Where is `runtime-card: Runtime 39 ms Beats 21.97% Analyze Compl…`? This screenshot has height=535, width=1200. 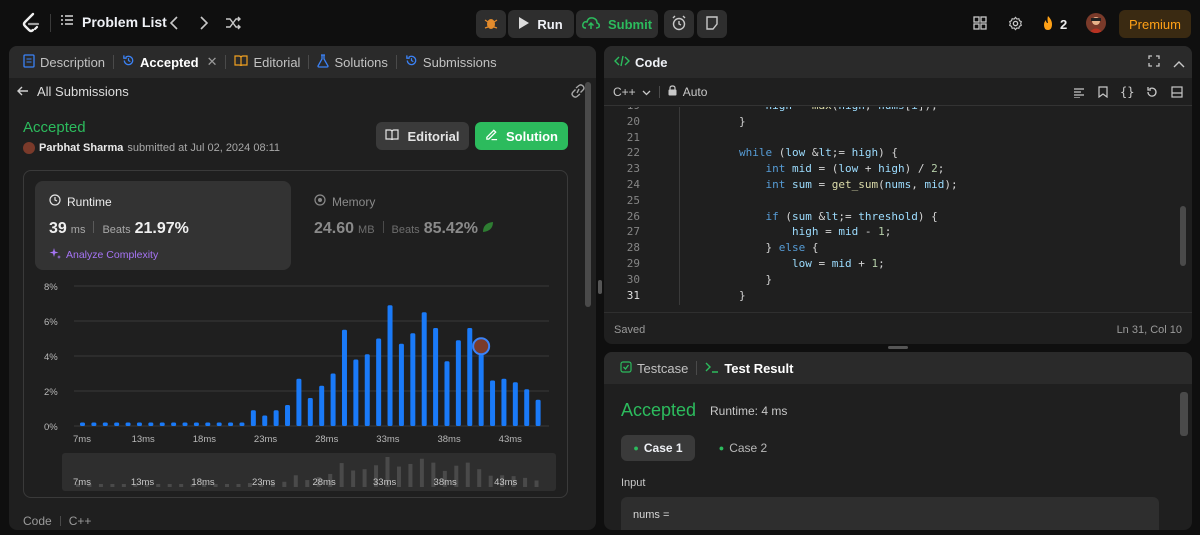 runtime-card: Runtime 39 ms Beats 21.97% Analyze Compl… is located at coordinates (163, 225).